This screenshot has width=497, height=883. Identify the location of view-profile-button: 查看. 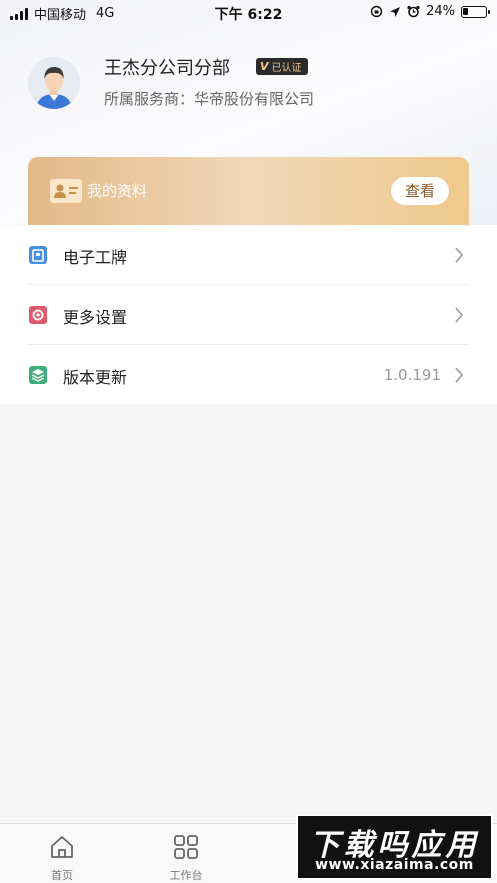
(420, 191).